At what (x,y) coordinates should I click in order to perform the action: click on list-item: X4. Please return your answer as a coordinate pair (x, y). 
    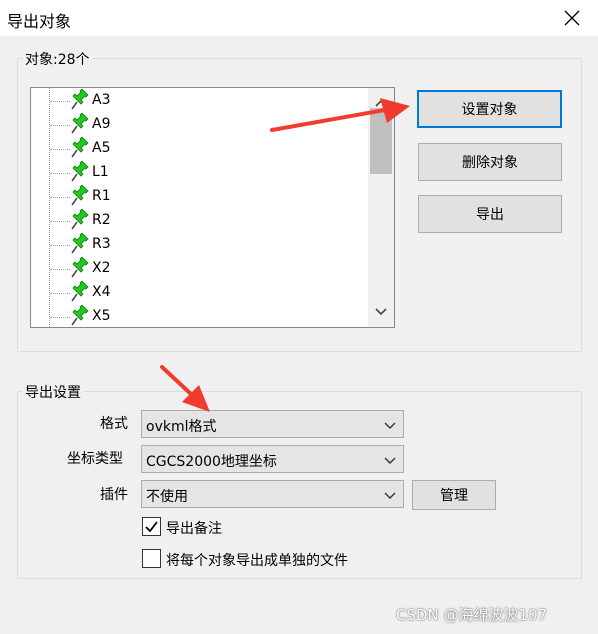
    Looking at the image, I should click on (198, 293).